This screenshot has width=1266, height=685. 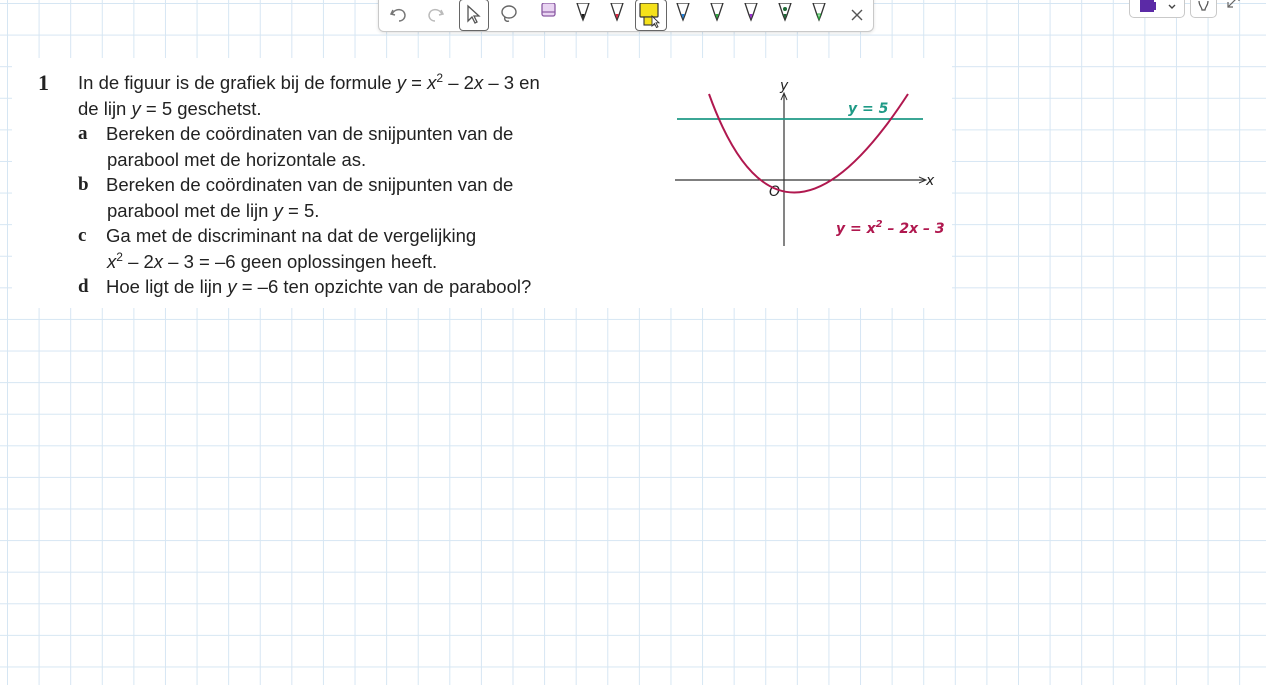 I want to click on pen-dark-green-icon, so click(x=787, y=17).